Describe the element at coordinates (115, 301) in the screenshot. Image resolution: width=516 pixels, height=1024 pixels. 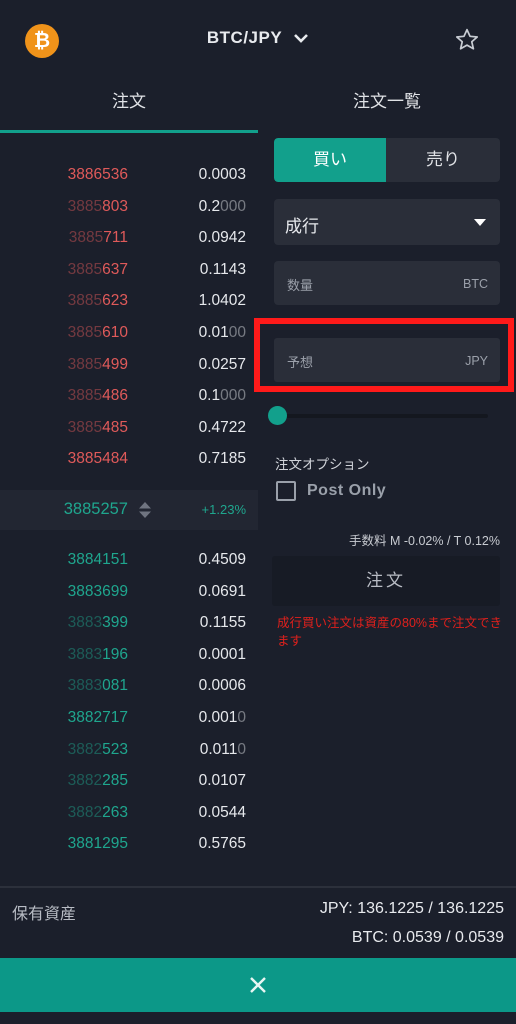
I see `price-suffix: 623` at that location.